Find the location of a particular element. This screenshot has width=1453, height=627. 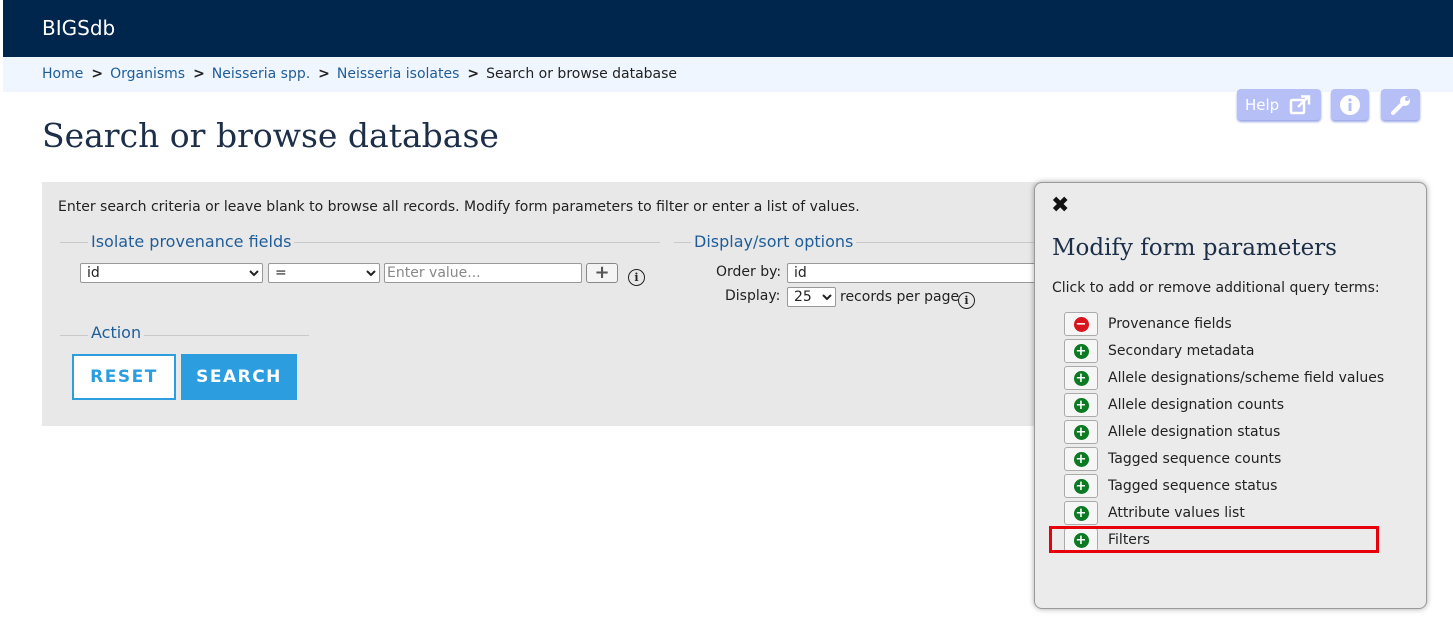

breadcrumb-home: Home is located at coordinates (62, 74).